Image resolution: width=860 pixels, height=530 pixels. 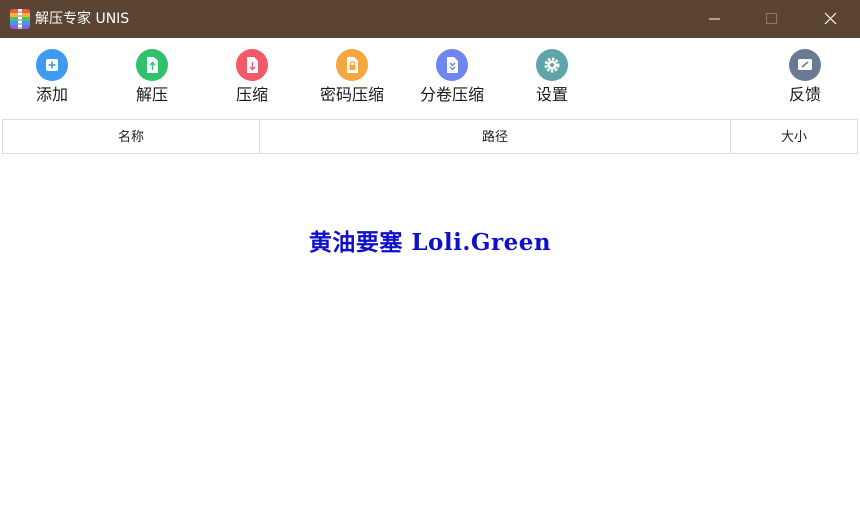 I want to click on settings-button: 设置, so click(x=552, y=78).